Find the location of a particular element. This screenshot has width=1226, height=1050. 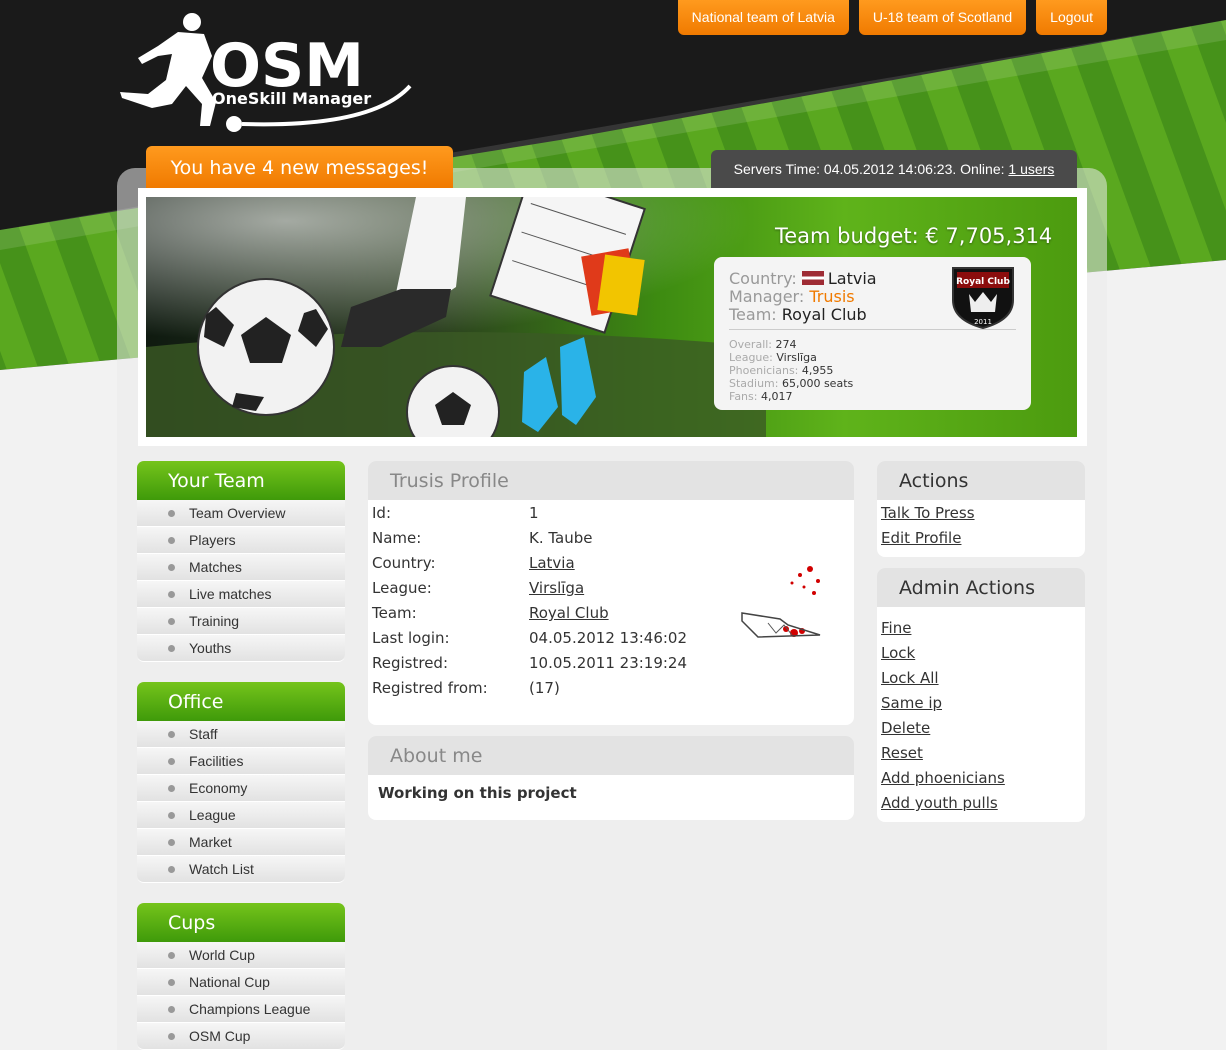

team-crest-icon: Royal Club 2011 is located at coordinates (983, 296).